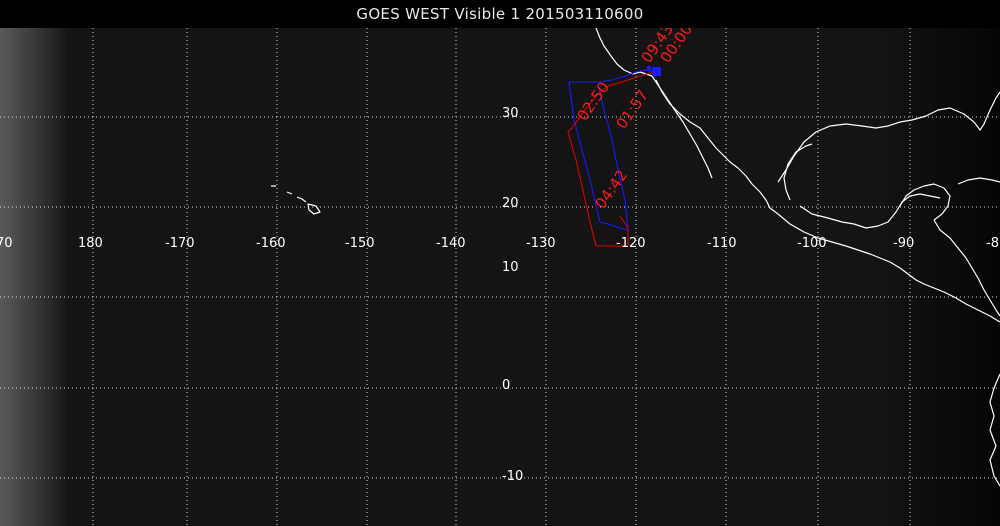 This screenshot has width=1000, height=526. I want to click on lat-label: 0, so click(506, 385).